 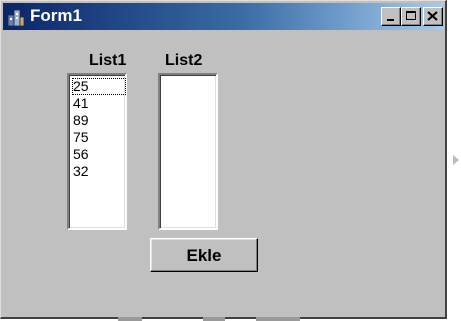 I want to click on minimize-button, so click(x=391, y=16).